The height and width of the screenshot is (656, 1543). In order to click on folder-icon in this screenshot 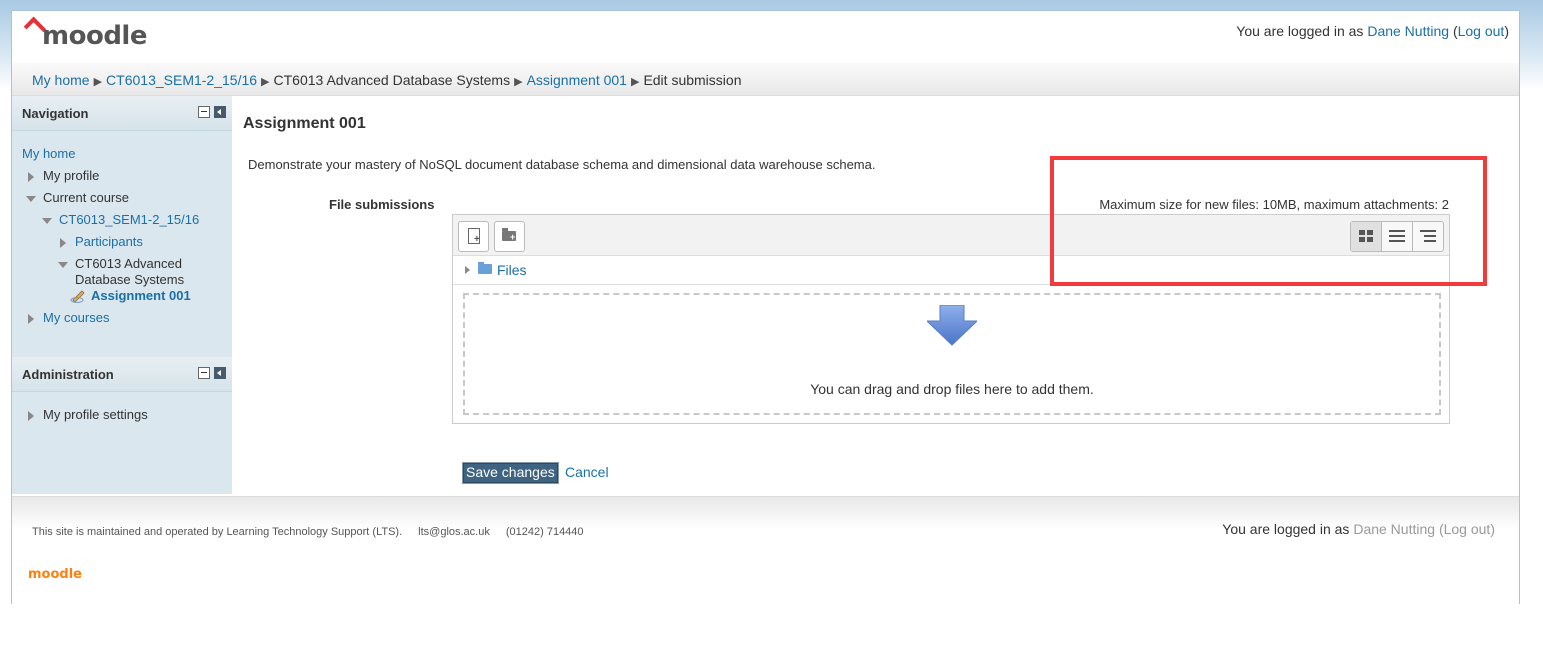, I will do `click(485, 268)`.